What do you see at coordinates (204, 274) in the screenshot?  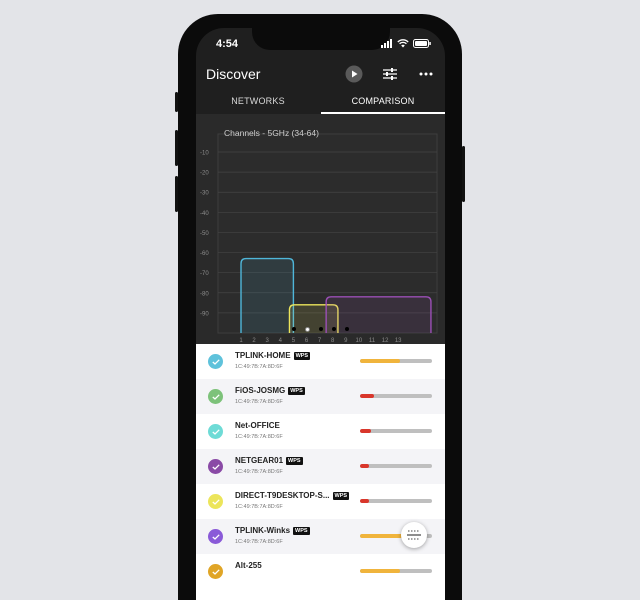 I see `y-tick-label: -70` at bounding box center [204, 274].